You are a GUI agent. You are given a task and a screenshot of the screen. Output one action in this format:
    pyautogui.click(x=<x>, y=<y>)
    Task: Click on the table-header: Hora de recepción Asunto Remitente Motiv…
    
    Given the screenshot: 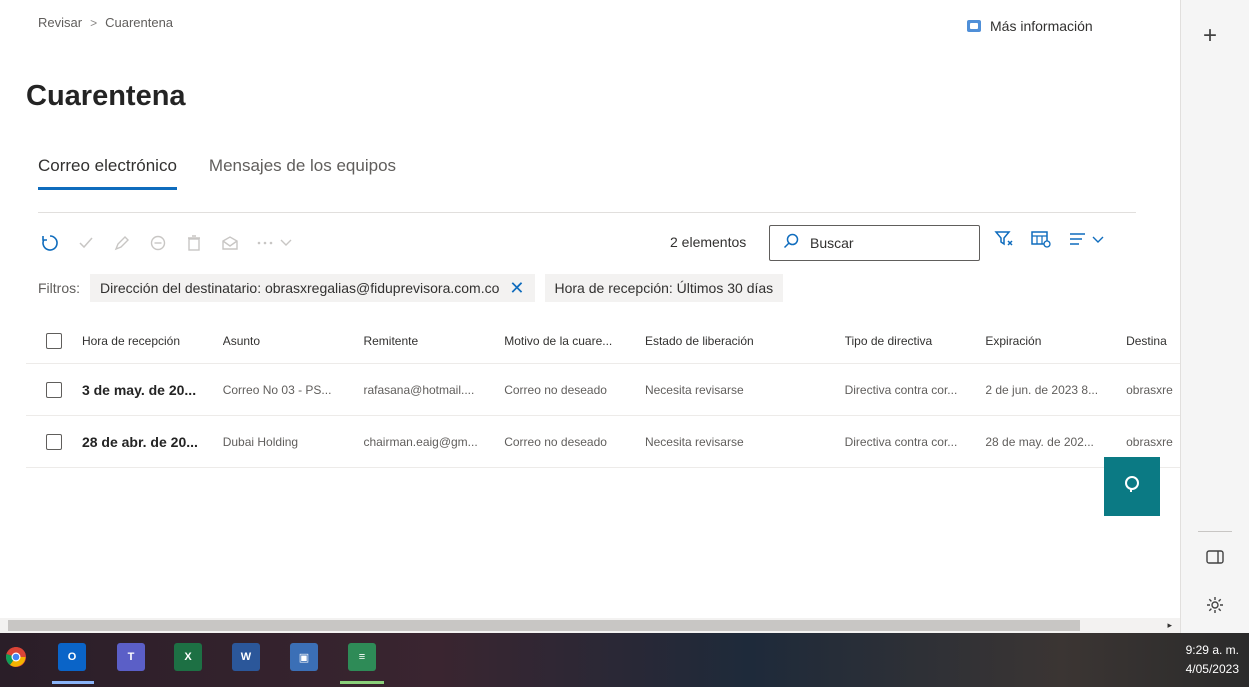 What is the action you would take?
    pyautogui.click(x=603, y=341)
    